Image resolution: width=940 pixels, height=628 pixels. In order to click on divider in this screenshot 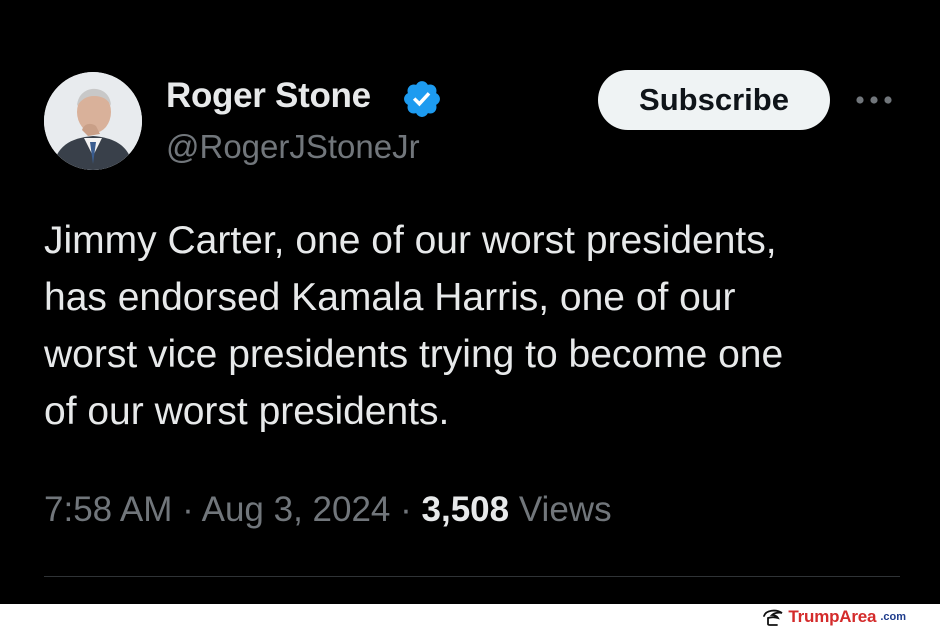, I will do `click(472, 576)`.